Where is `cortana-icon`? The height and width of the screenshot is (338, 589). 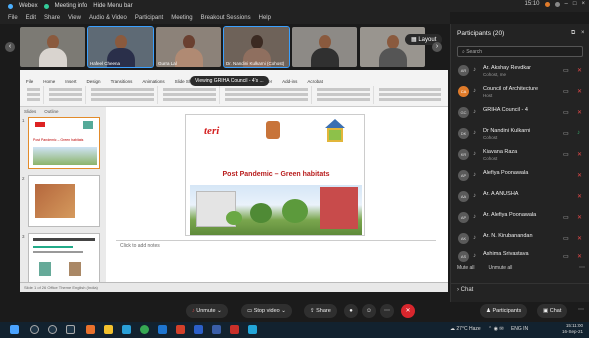
cortana-icon is located at coordinates (52, 329).